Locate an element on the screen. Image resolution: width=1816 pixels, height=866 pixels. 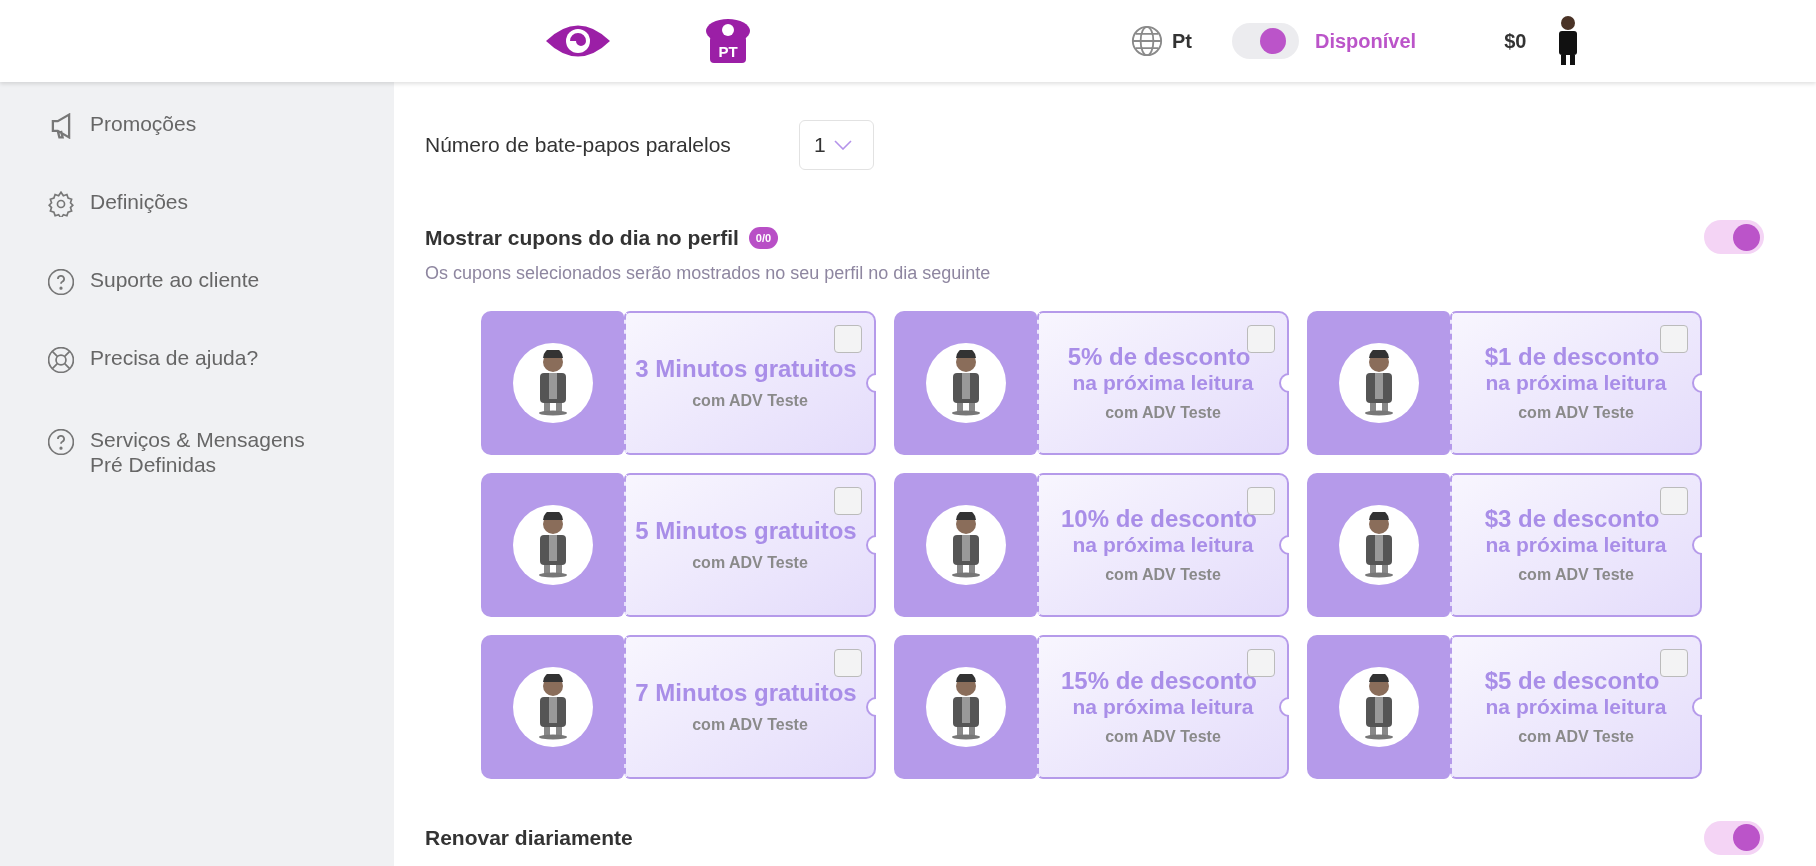
coupon-title: $5 de desconto is located at coordinates (1572, 680).